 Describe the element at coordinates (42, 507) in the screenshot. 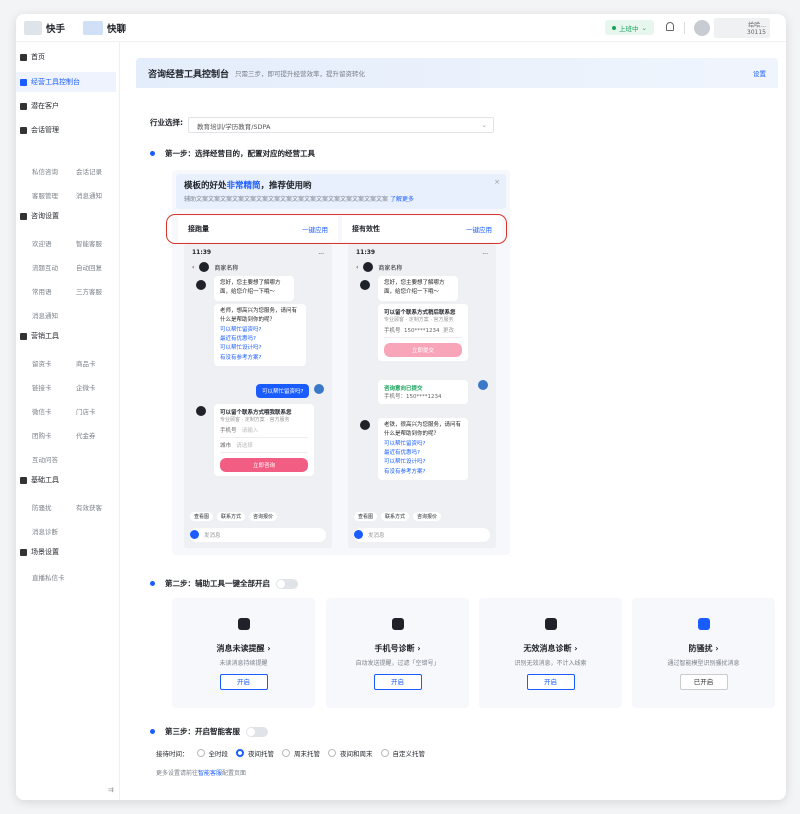

I see `sidebar-sub-item: 防骚扰` at that location.